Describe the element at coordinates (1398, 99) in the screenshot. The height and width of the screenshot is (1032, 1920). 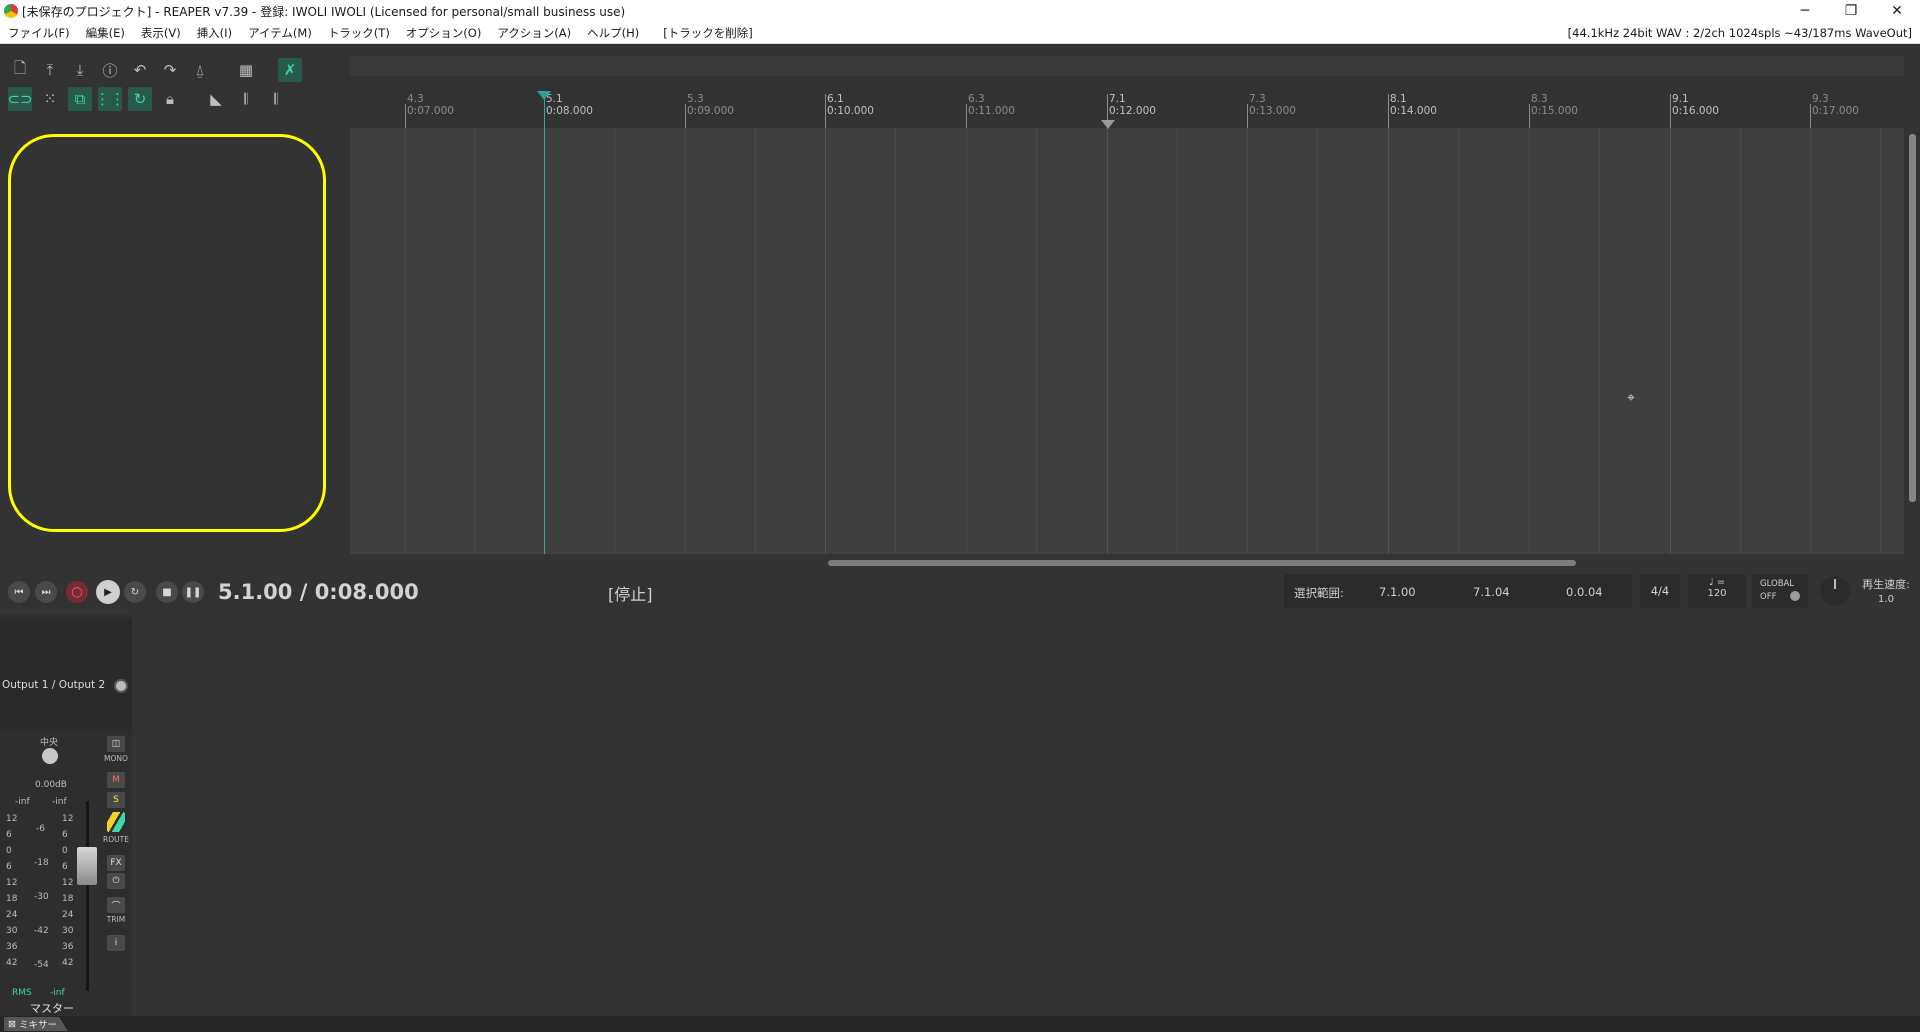
I see `ruler-bar-label: 8.1` at that location.